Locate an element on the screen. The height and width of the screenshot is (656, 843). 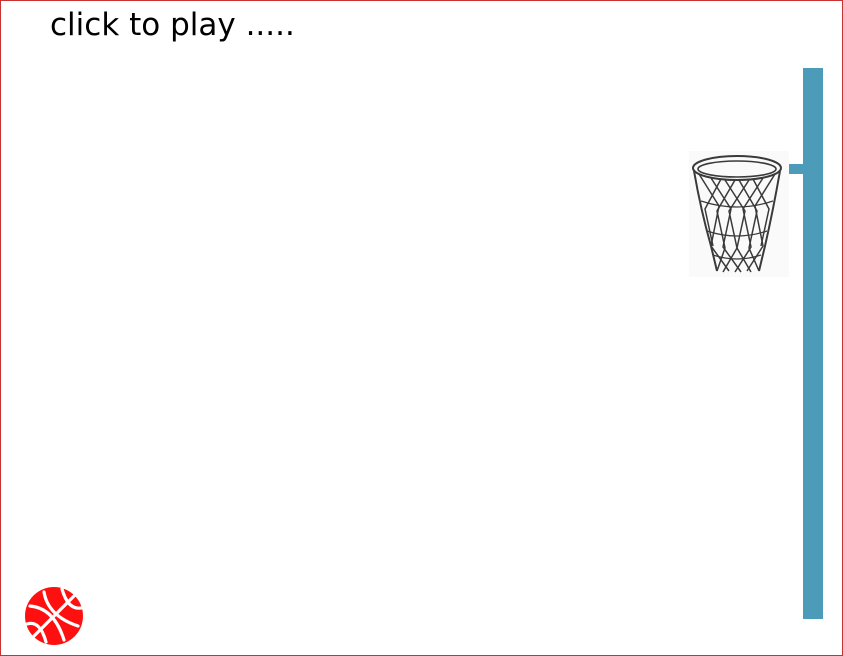
basketball-icon is located at coordinates (54, 616).